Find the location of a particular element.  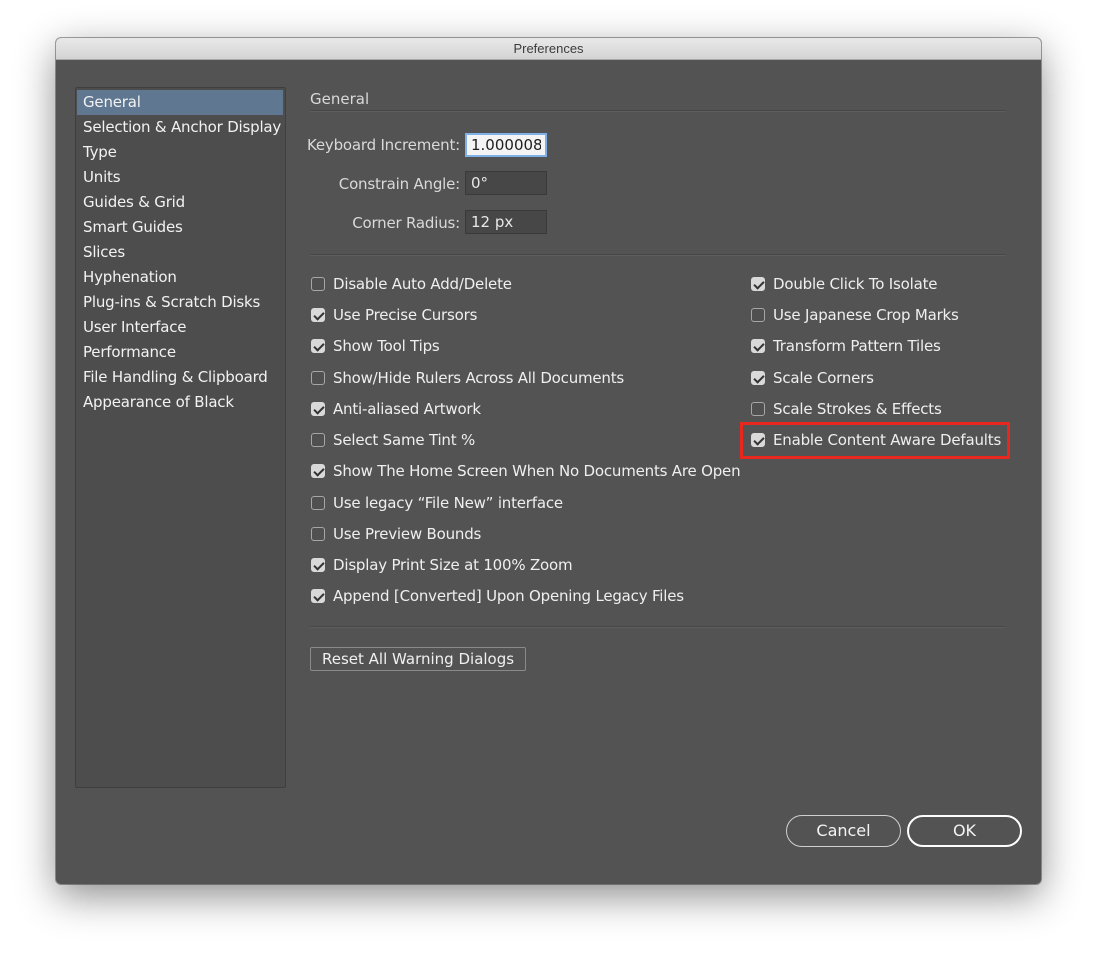

sidebar-item-appearance-of-black: Appearance of Black is located at coordinates (180, 402).